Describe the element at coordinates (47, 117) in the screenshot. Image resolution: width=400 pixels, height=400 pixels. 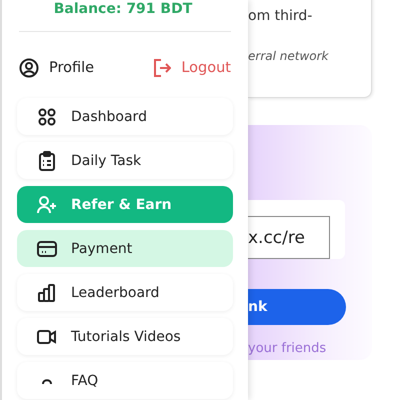
I see `grid-icon` at that location.